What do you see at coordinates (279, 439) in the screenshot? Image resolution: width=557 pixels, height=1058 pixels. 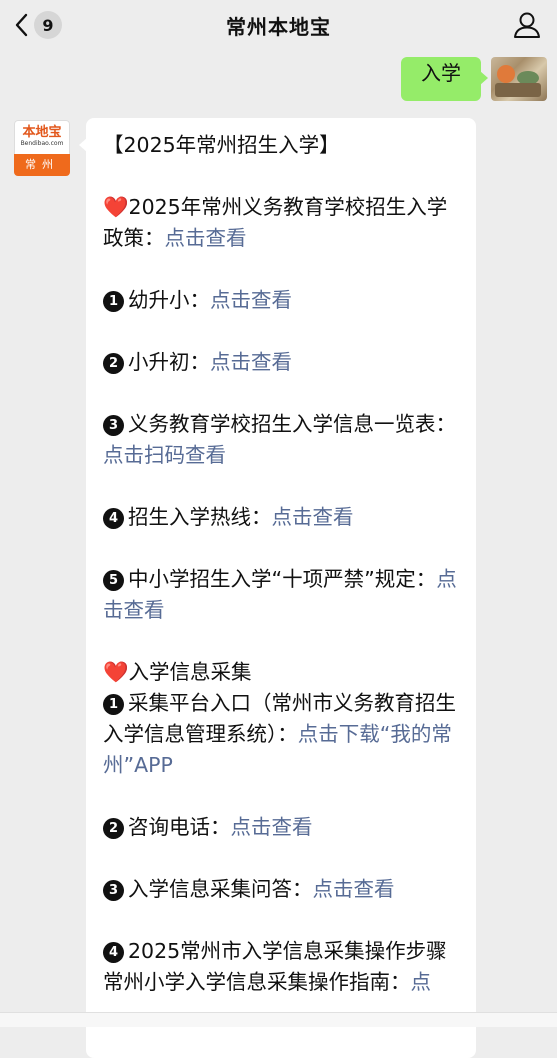 I see `item-3: 3 义务教育学校招生入学信息一览表：点击扫码查看` at bounding box center [279, 439].